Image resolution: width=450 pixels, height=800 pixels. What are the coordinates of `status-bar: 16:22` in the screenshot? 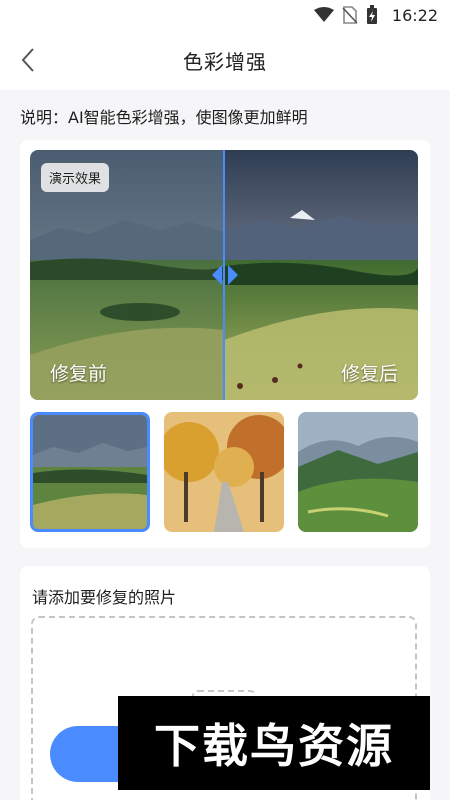 It's located at (225, 15).